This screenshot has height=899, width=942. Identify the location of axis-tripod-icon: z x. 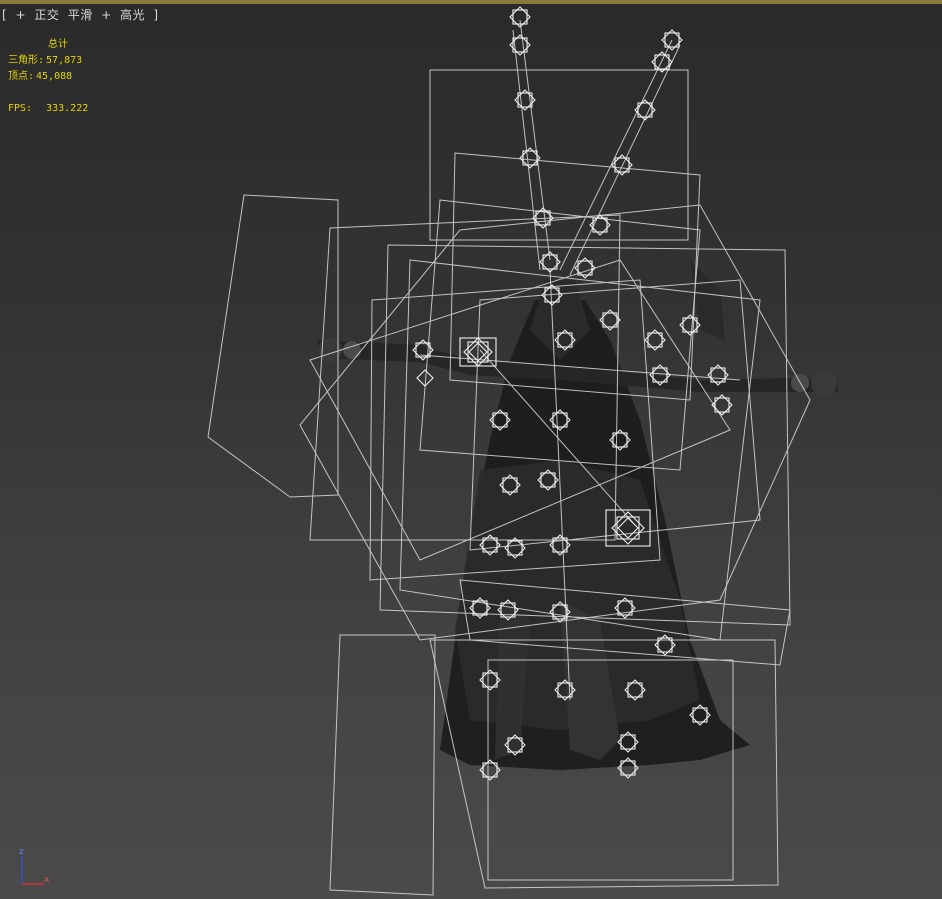
(34, 866).